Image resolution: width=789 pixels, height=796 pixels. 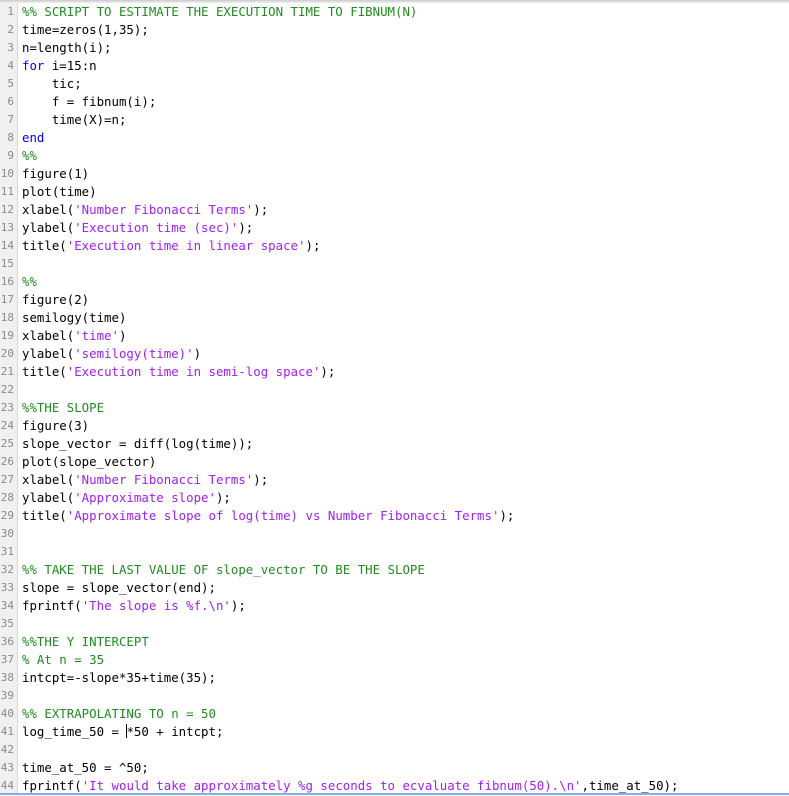 What do you see at coordinates (394, 390) in the screenshot?
I see `code-line: 22` at bounding box center [394, 390].